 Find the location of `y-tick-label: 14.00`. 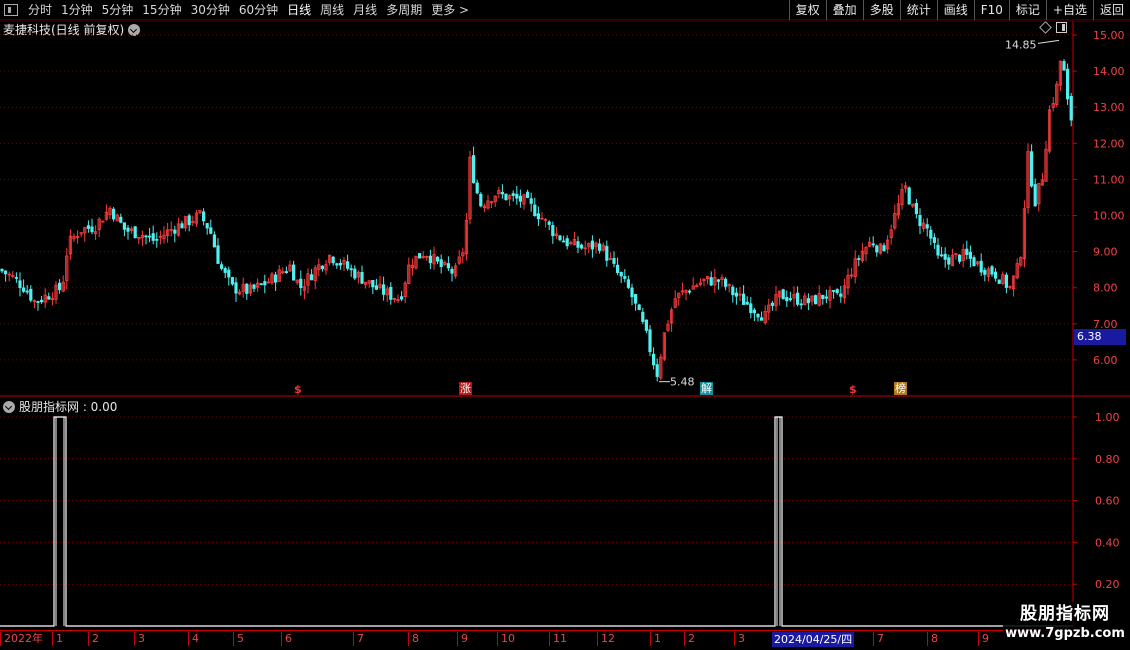

y-tick-label: 14.00 is located at coordinates (1109, 71).